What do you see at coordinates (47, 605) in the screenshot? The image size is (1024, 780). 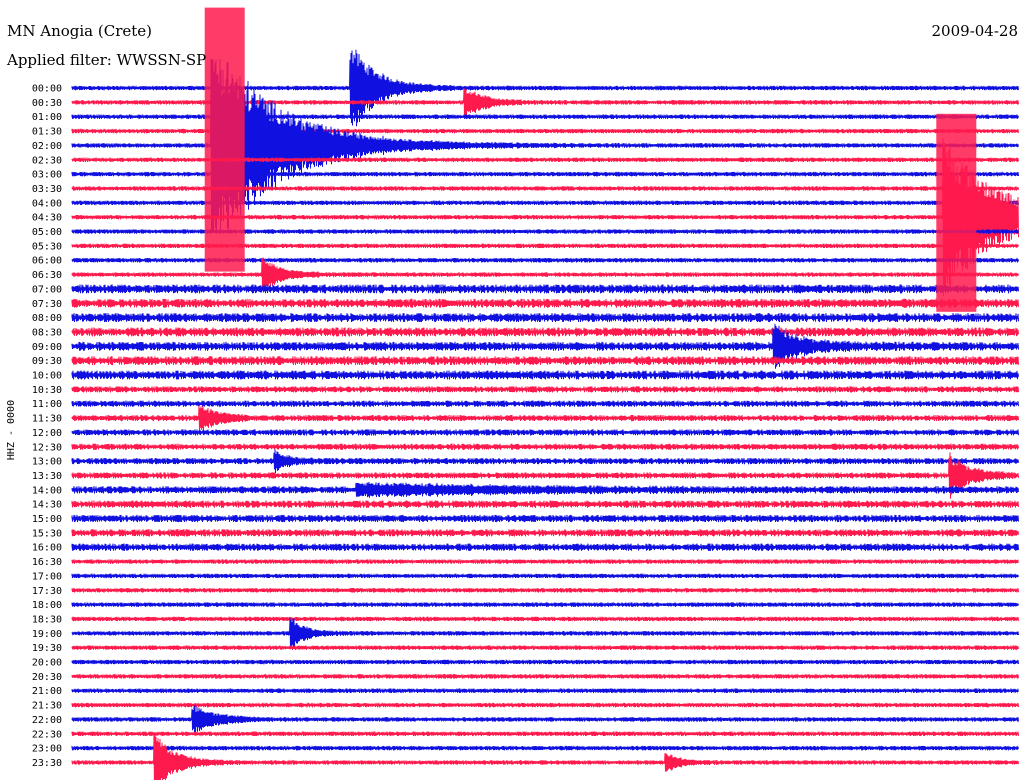 I see `time-tick-label: 18:00` at bounding box center [47, 605].